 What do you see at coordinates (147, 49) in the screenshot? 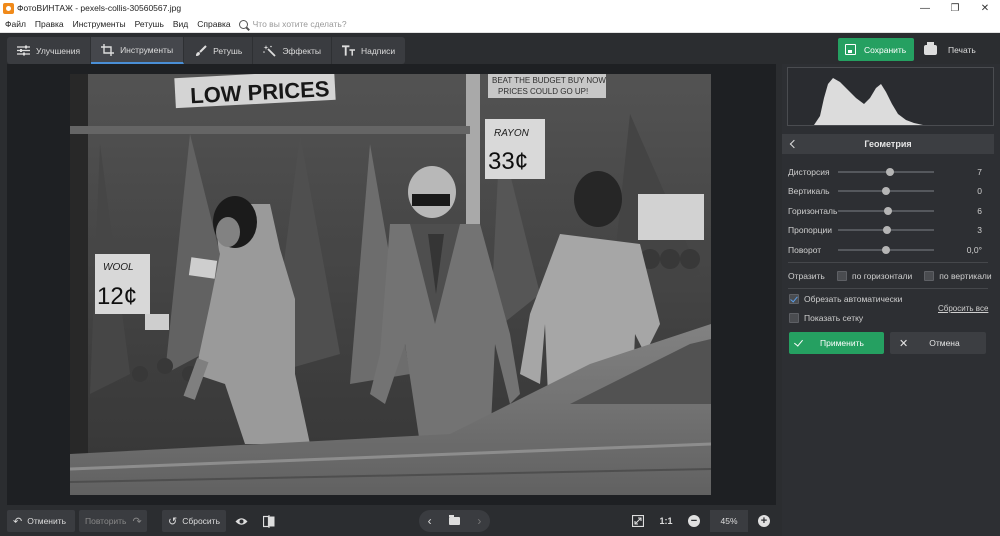
I see `tab-label: Инструменты` at bounding box center [147, 49].